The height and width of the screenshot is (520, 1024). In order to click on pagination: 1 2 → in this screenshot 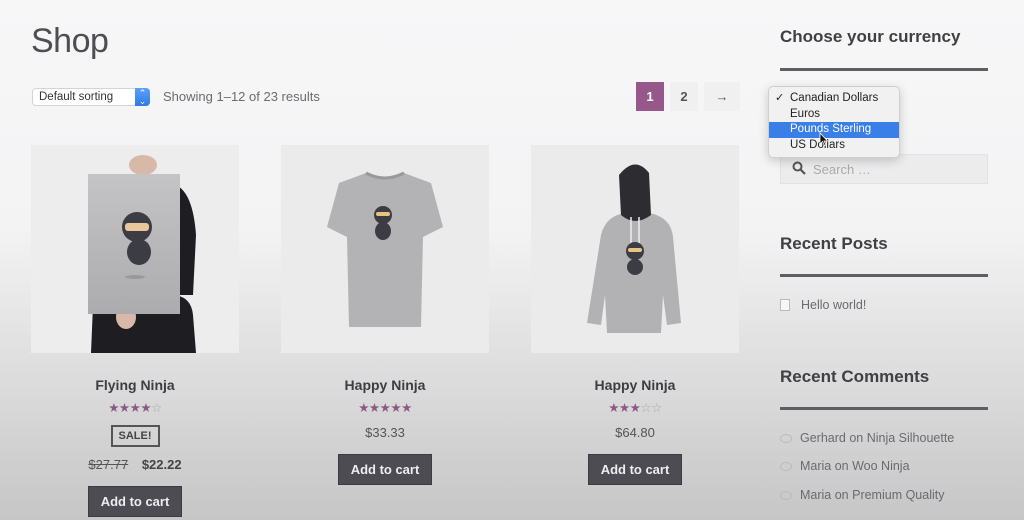, I will do `click(688, 96)`.